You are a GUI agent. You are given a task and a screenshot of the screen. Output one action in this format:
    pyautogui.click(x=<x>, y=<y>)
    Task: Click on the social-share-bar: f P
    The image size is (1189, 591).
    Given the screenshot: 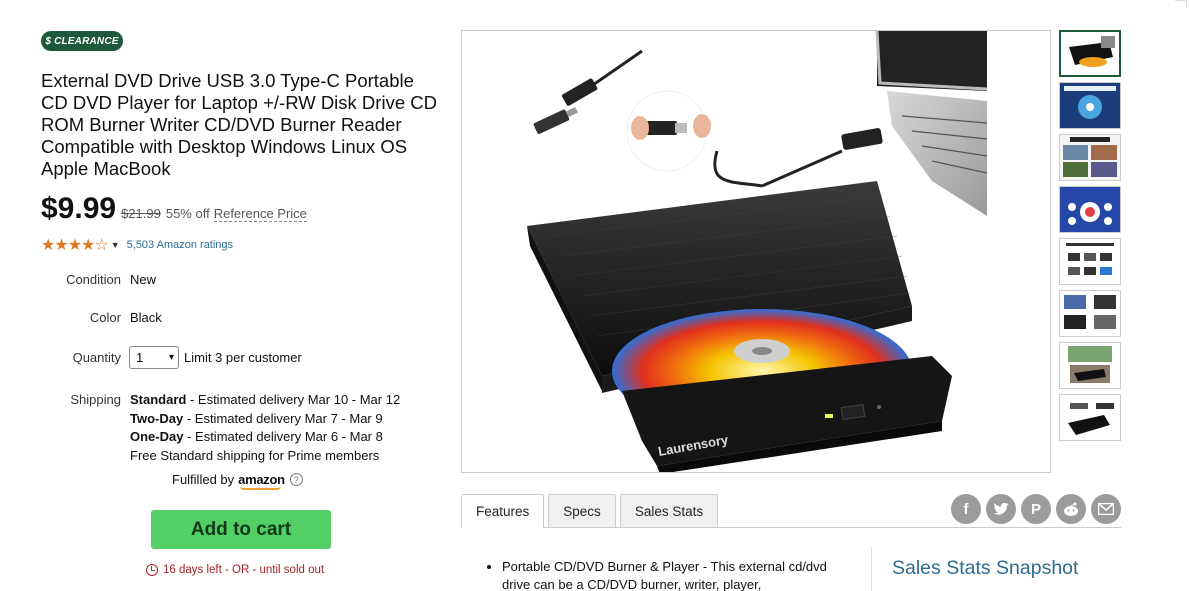 What is the action you would take?
    pyautogui.click(x=1038, y=509)
    